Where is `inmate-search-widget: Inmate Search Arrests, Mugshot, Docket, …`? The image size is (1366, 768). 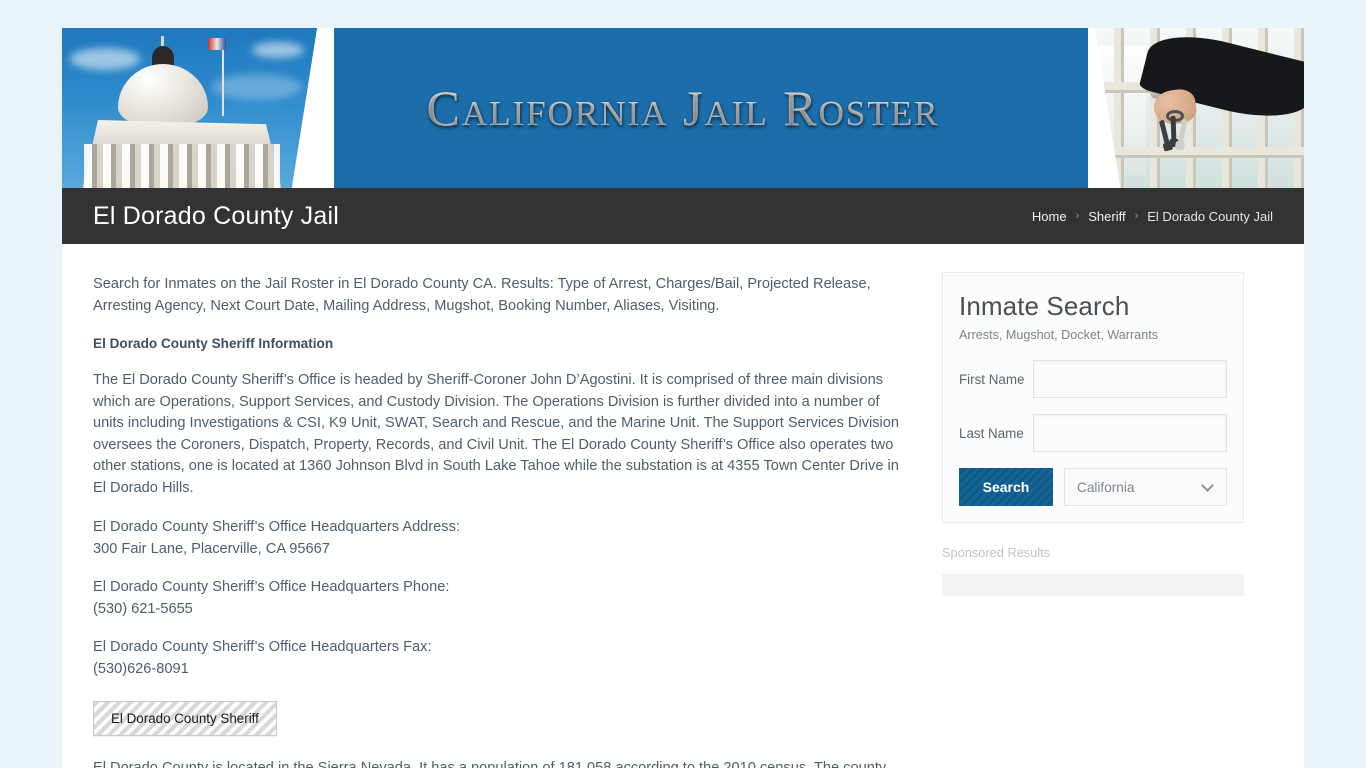 inmate-search-widget: Inmate Search Arrests, Mugshot, Docket, … is located at coordinates (1093, 397).